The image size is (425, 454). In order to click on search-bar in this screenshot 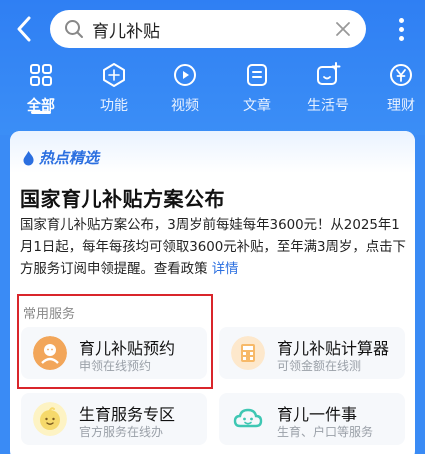, I will do `click(208, 29)`.